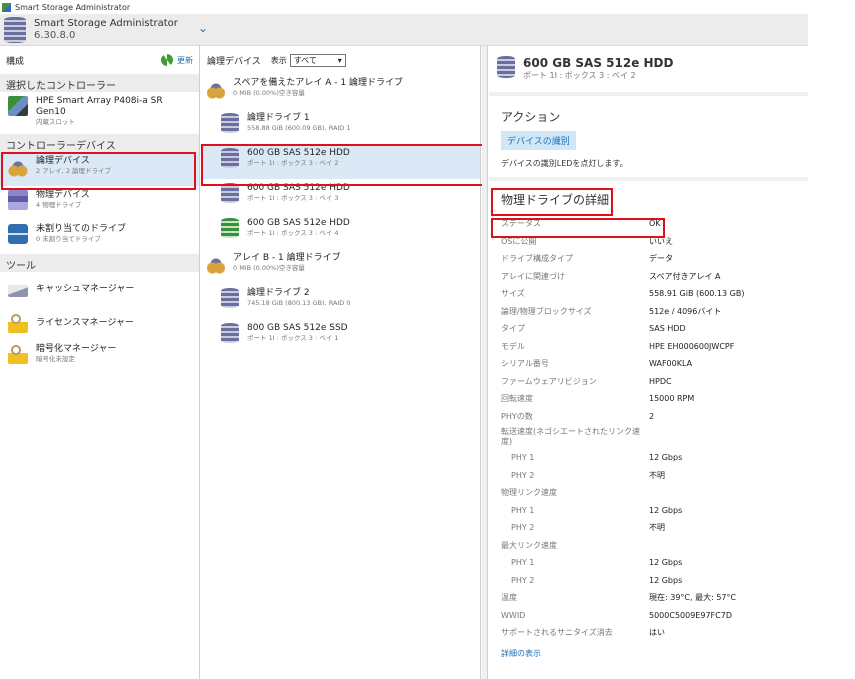  What do you see at coordinates (18, 354) in the screenshot?
I see `encryption-manager-icon` at bounding box center [18, 354].